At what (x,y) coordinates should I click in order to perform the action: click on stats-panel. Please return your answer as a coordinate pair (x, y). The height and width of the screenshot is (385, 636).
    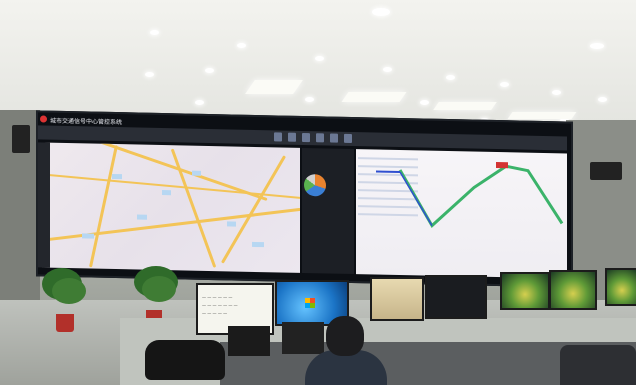
    Looking at the image, I should click on (328, 211).